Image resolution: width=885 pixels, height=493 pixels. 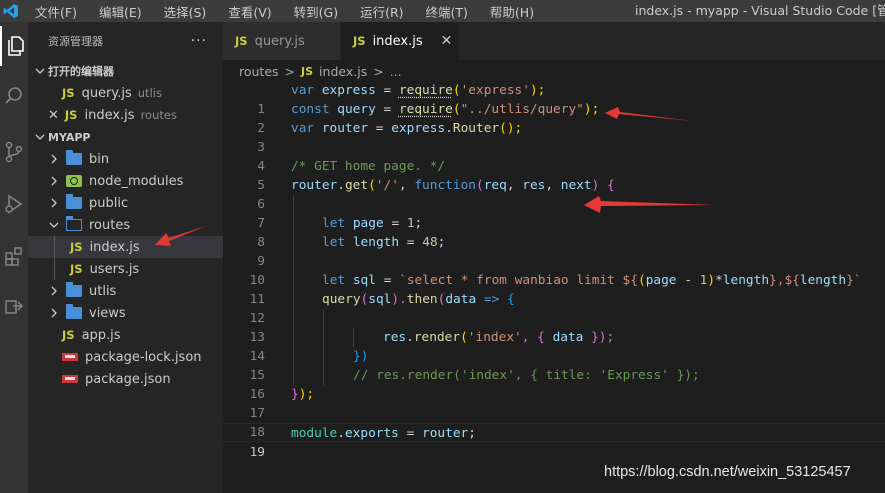 What do you see at coordinates (554, 422) in the screenshot?
I see `code-line: 18` at bounding box center [554, 422].